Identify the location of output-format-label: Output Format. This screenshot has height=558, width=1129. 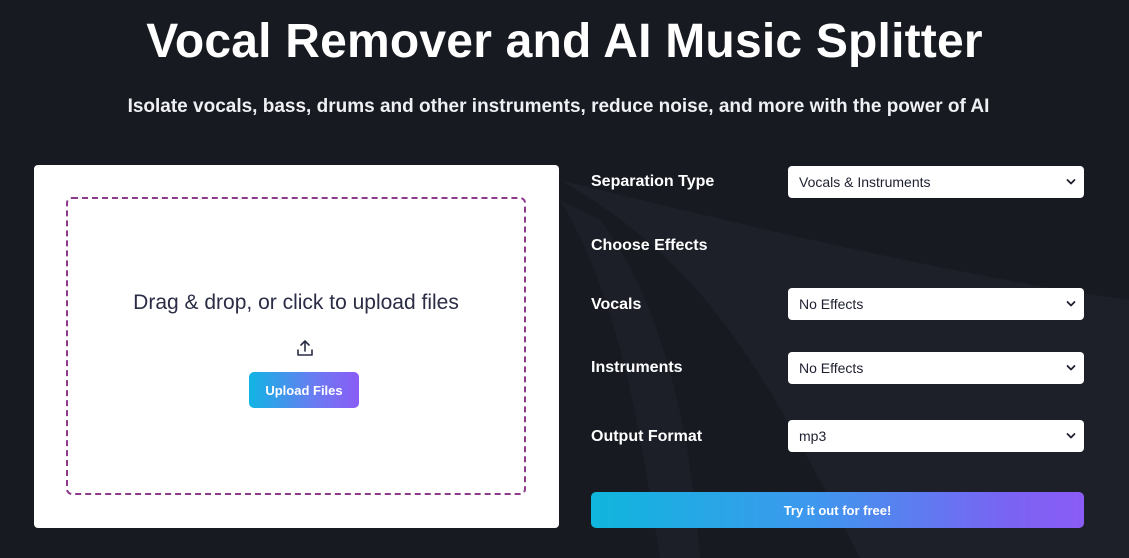
(647, 436).